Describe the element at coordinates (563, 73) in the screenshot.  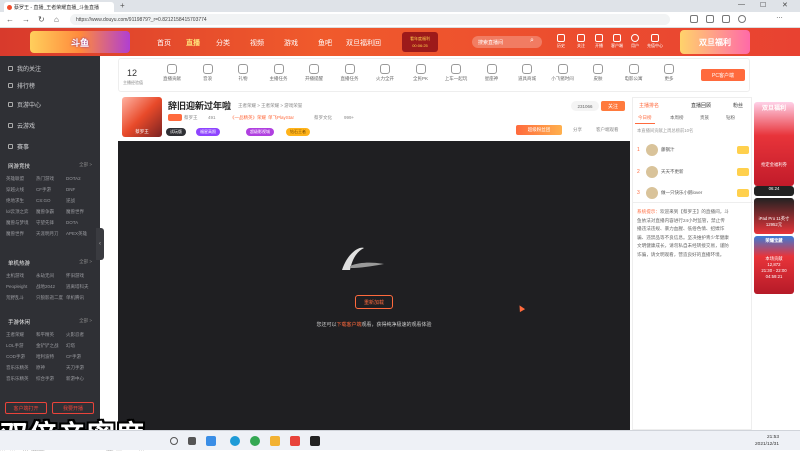
I see `tool-item: 小飞猪时间` at that location.